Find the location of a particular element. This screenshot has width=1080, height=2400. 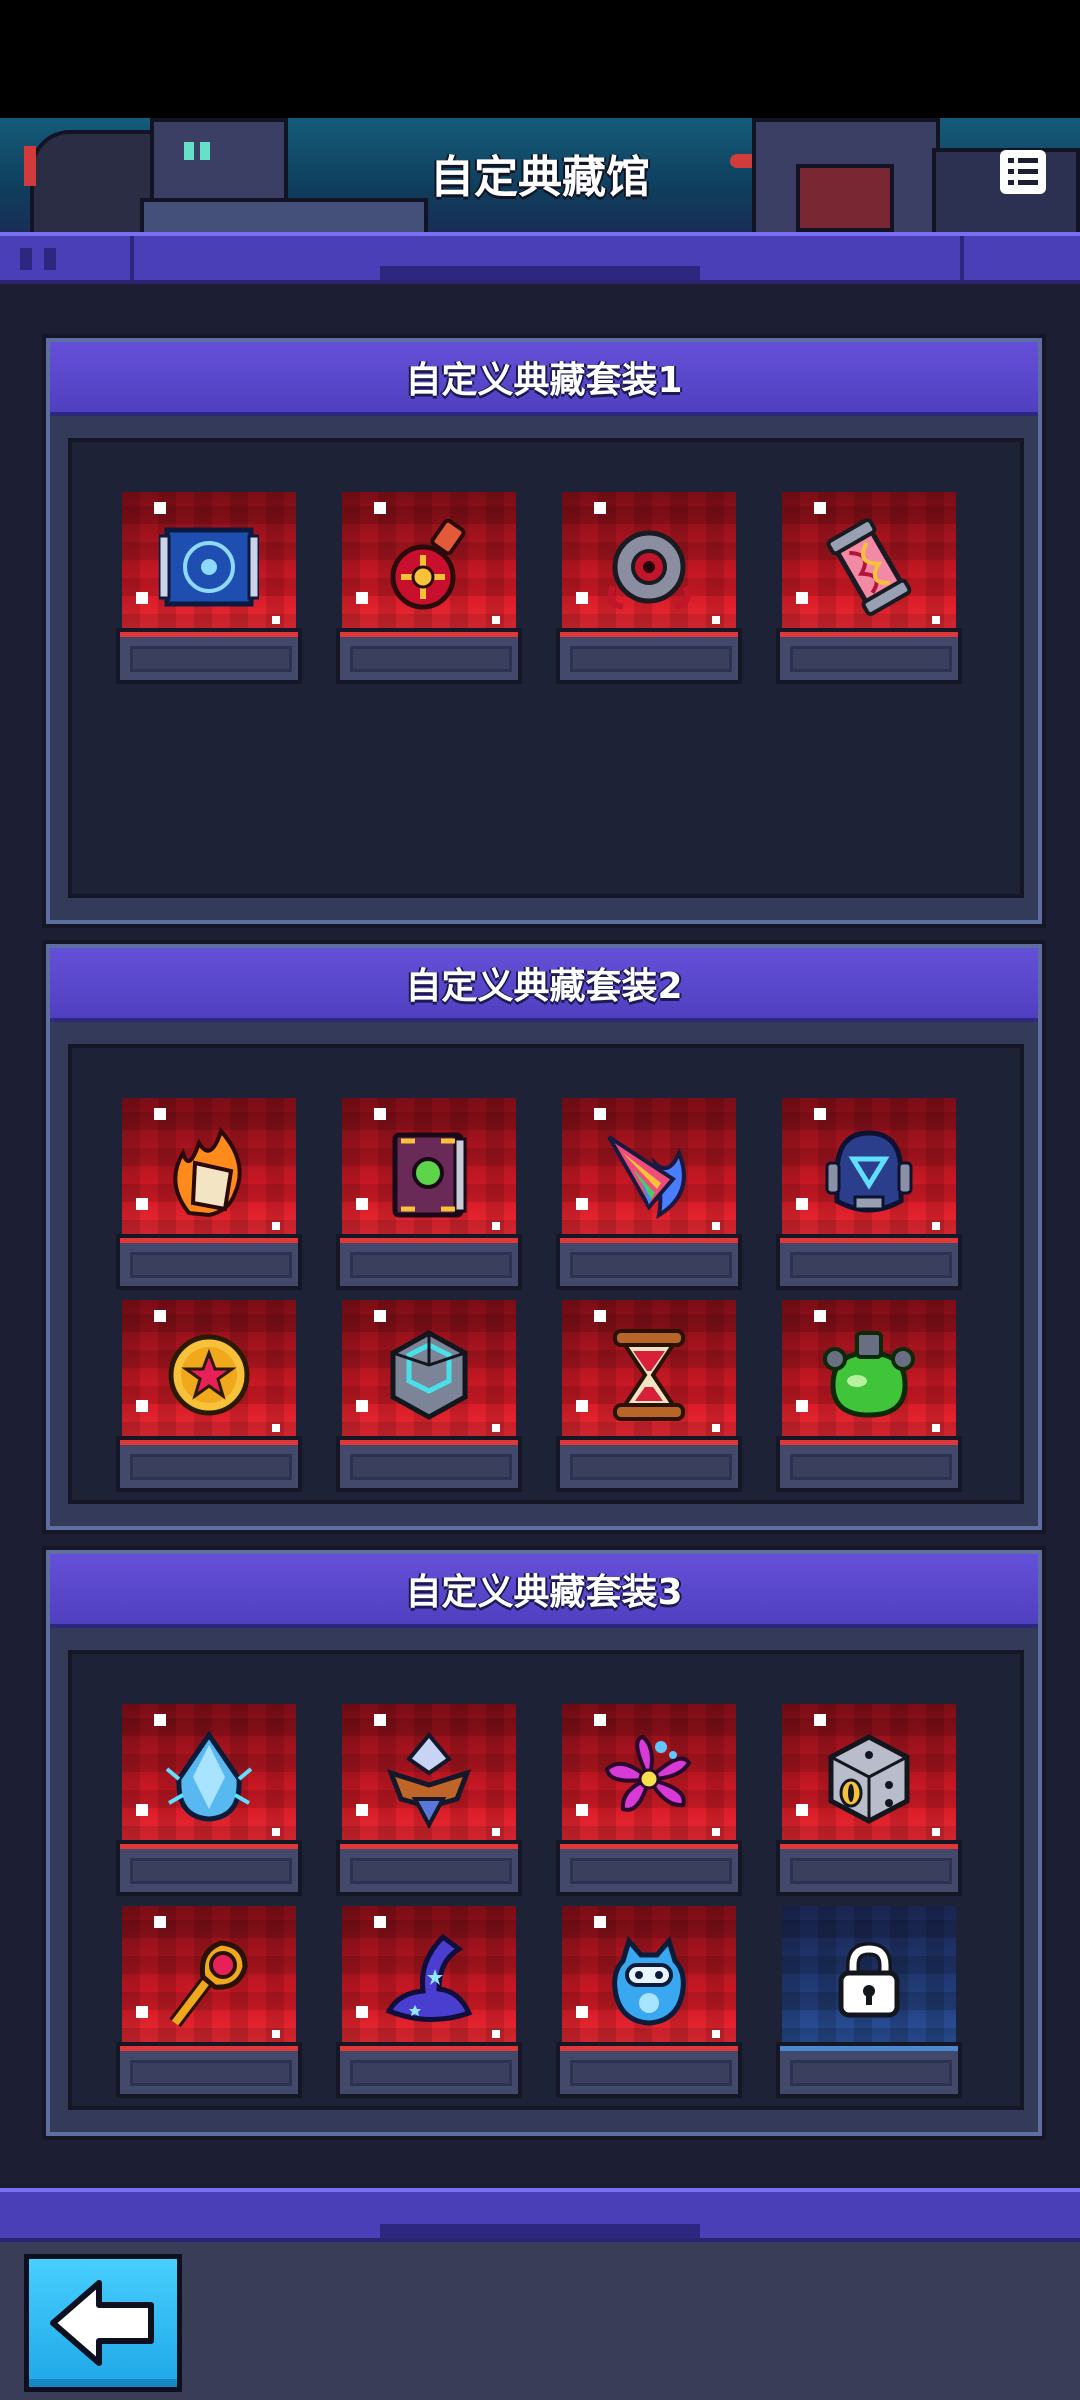

footer-divider-bar is located at coordinates (540, 2215).